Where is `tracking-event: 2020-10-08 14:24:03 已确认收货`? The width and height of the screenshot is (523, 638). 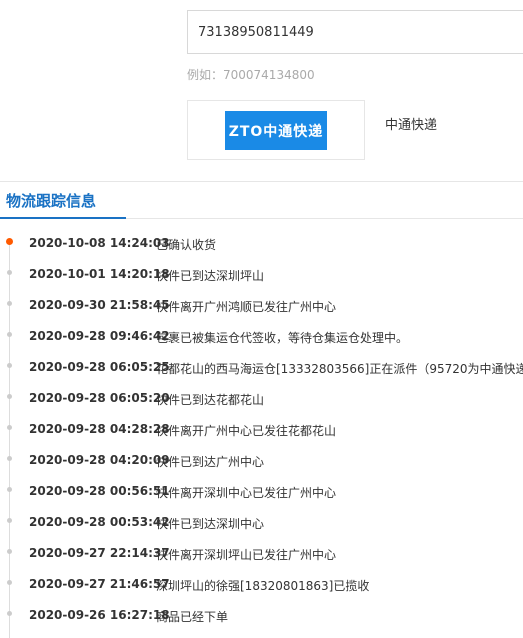
tracking-event: 2020-10-08 14:24:03 已确认收货 is located at coordinates (261, 242).